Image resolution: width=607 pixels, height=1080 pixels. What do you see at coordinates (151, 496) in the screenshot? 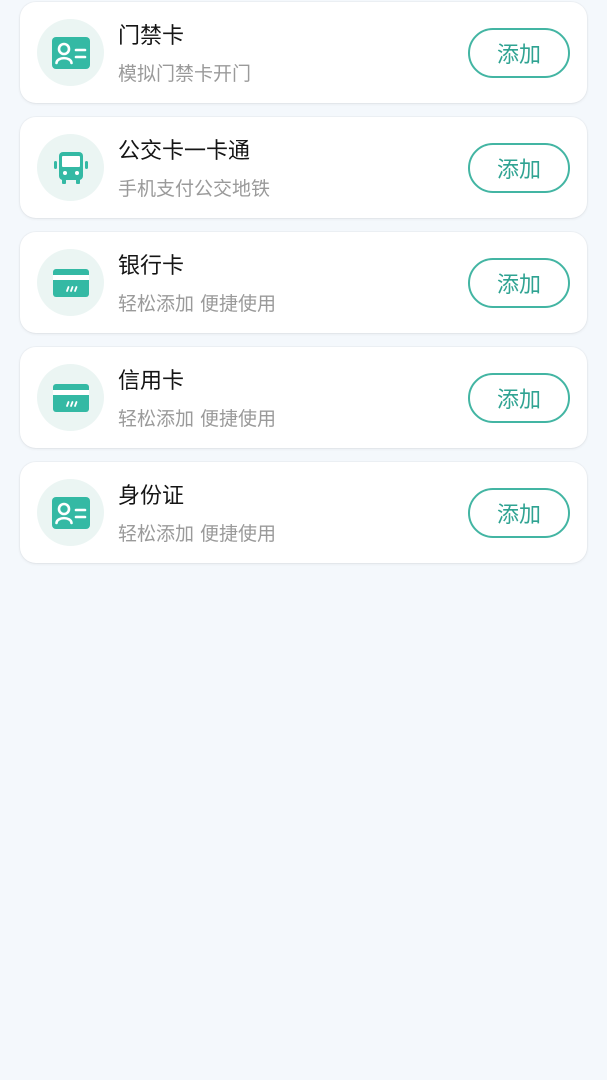
I see `card-title: 身份证` at bounding box center [151, 496].